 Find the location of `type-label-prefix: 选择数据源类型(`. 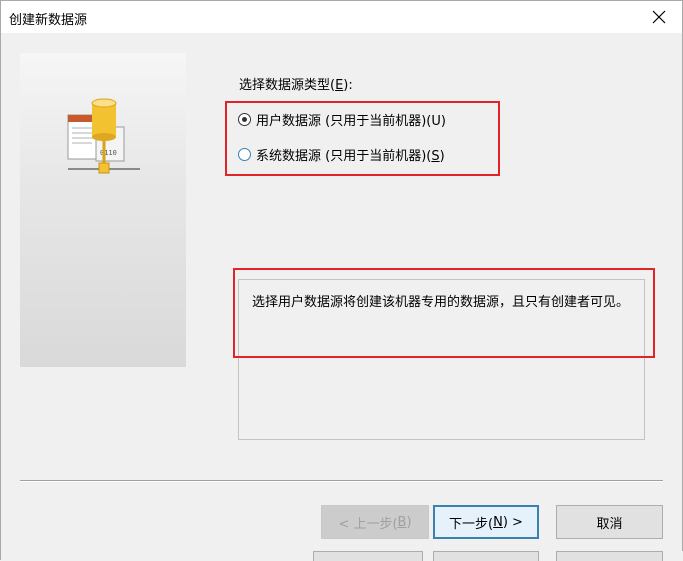

type-label-prefix: 选择数据源类型( is located at coordinates (287, 85).